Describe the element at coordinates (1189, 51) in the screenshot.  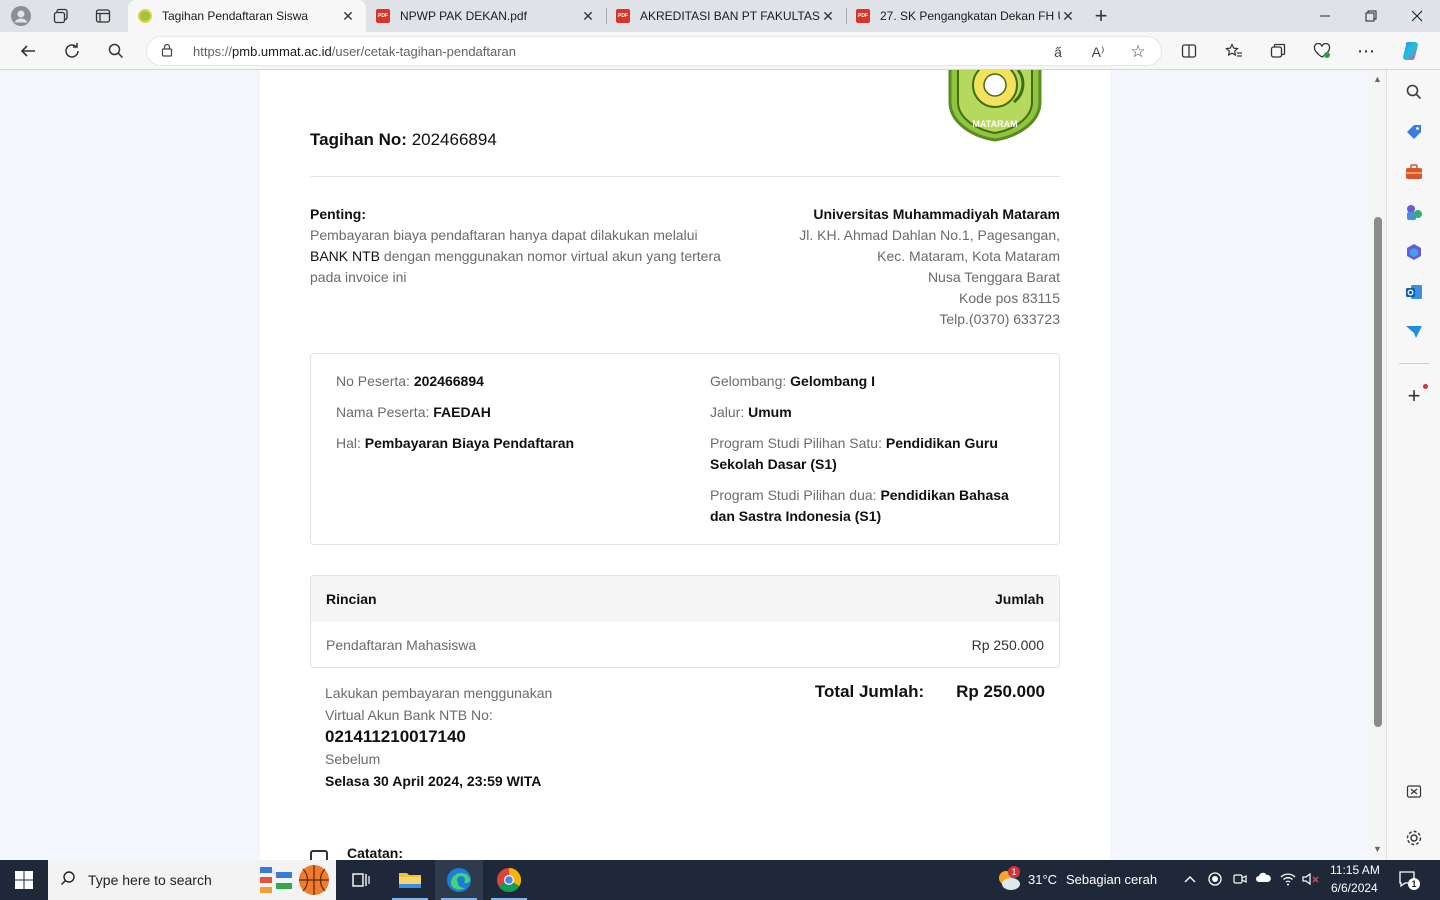
I see `split-screen-icon` at that location.